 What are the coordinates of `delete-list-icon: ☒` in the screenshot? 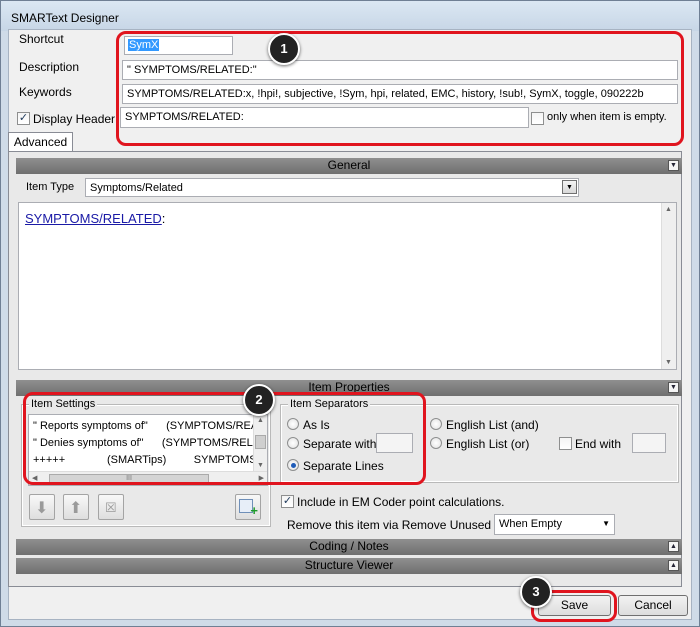 It's located at (111, 507).